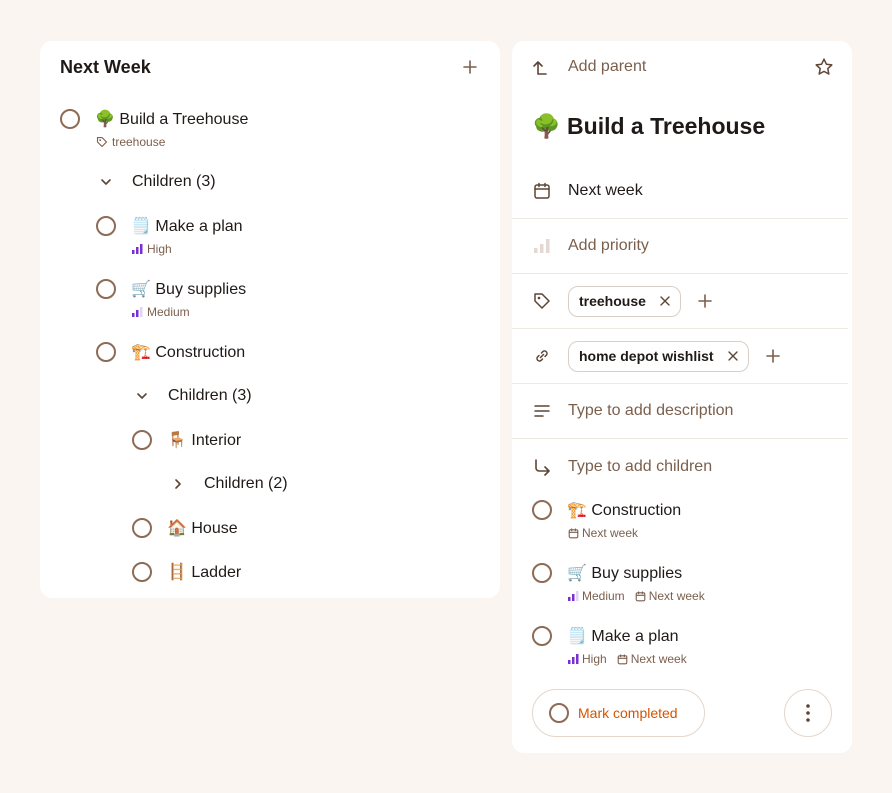 This screenshot has width=892, height=793. What do you see at coordinates (177, 527) in the screenshot?
I see `task-emoji: 🏠` at bounding box center [177, 527].